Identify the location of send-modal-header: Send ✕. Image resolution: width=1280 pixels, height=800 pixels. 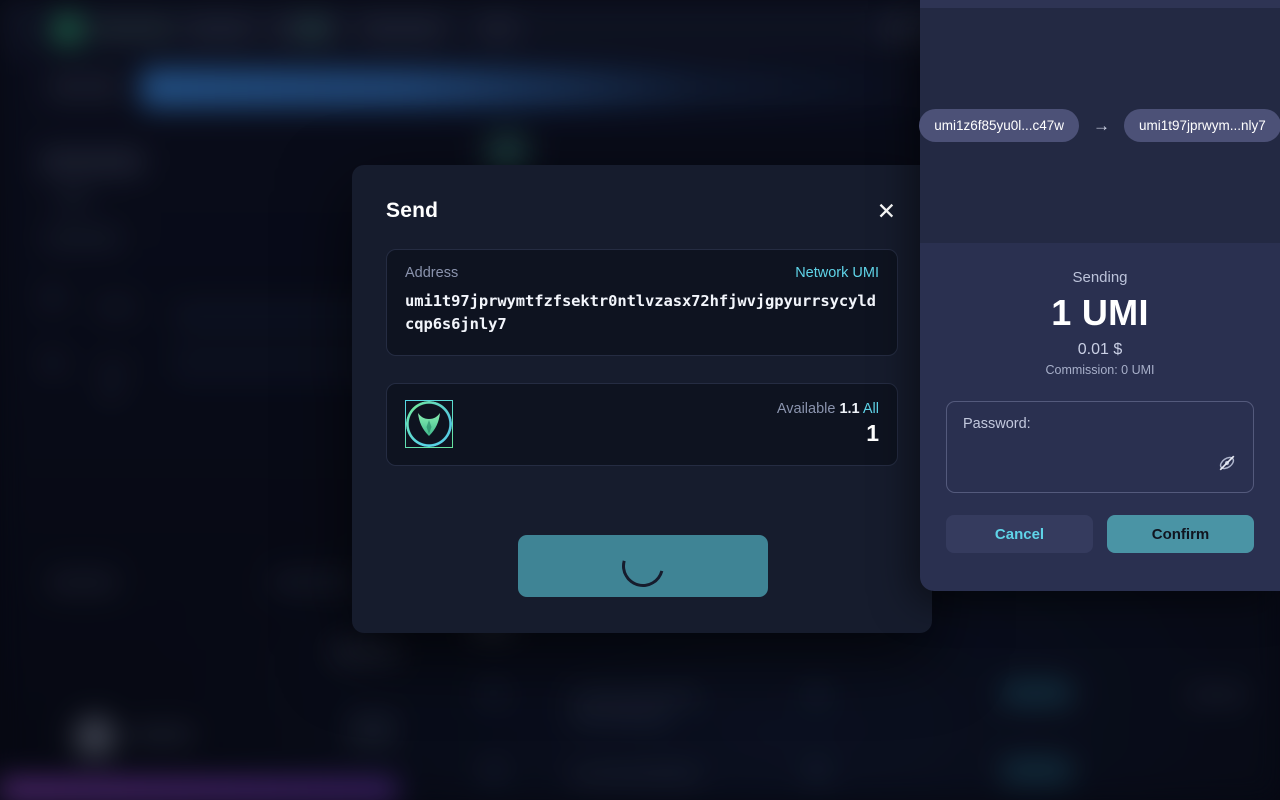
(642, 194).